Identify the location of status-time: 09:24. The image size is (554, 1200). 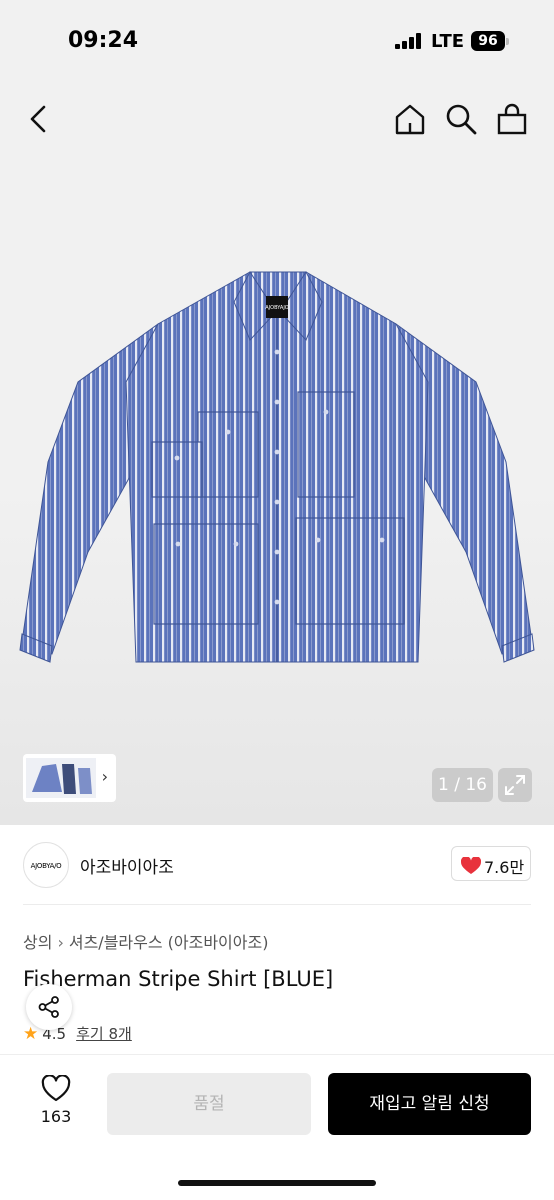
(103, 40).